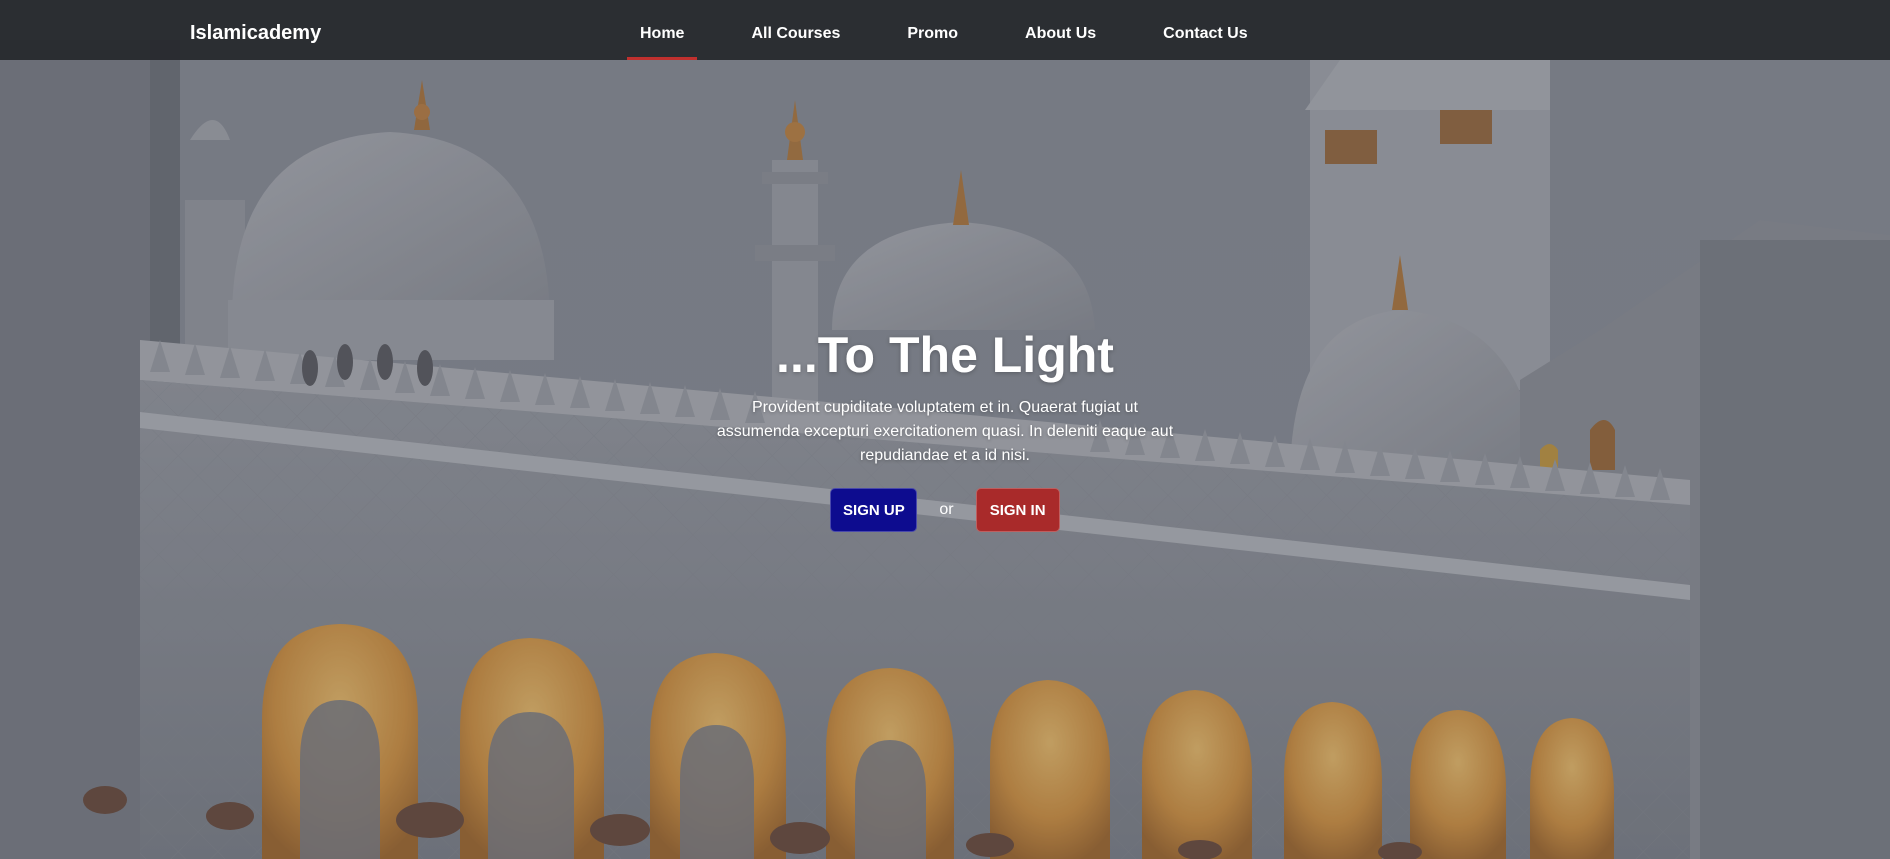 This screenshot has height=859, width=1890. Describe the element at coordinates (1060, 30) in the screenshot. I see `nav-link-about-us: About Us` at that location.